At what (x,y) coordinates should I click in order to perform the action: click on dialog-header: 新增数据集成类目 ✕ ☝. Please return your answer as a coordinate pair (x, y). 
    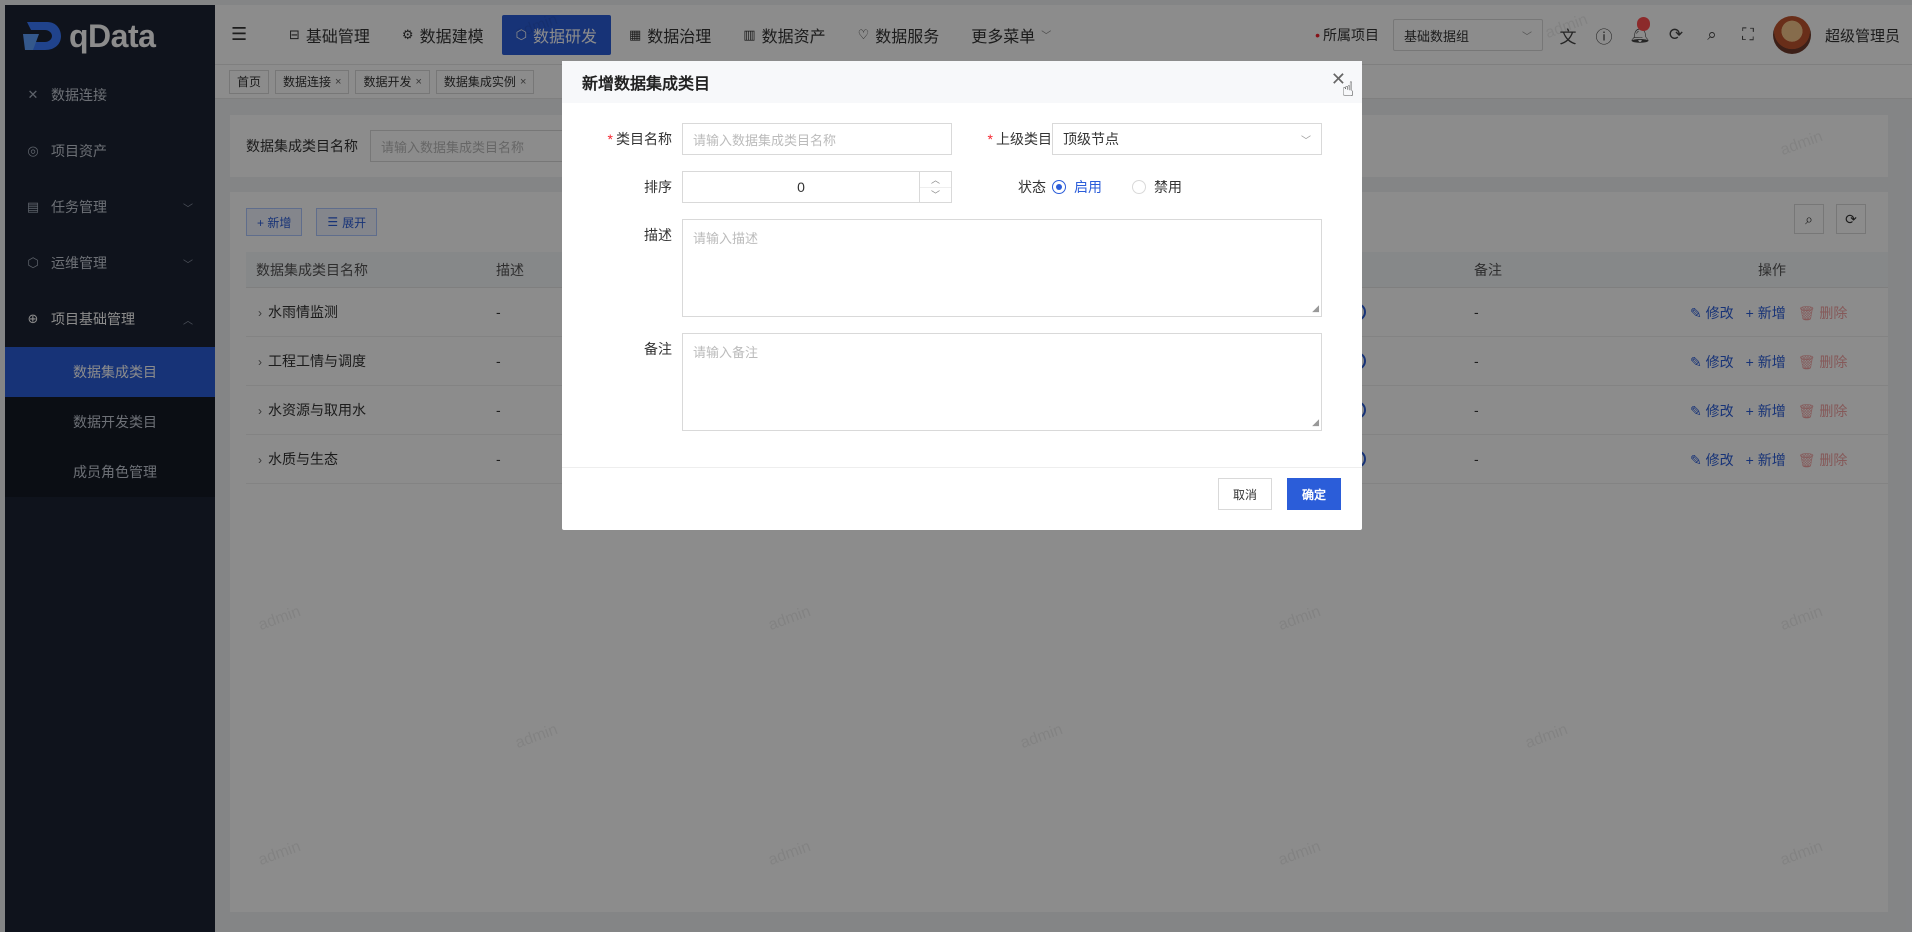
    Looking at the image, I should click on (962, 82).